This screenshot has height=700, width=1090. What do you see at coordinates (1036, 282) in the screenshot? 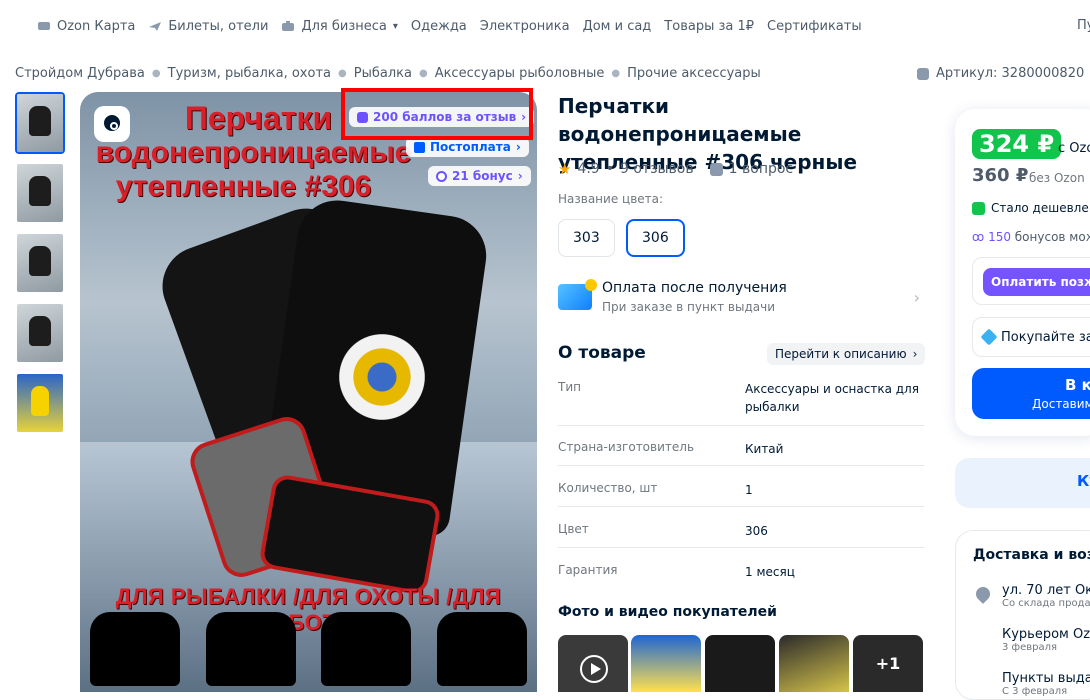
I see `pay-later-button: Оплатить позже` at bounding box center [1036, 282].